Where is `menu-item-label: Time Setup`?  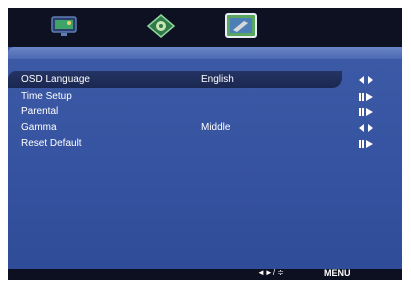
menu-item-label: Time Setup is located at coordinates (46, 96).